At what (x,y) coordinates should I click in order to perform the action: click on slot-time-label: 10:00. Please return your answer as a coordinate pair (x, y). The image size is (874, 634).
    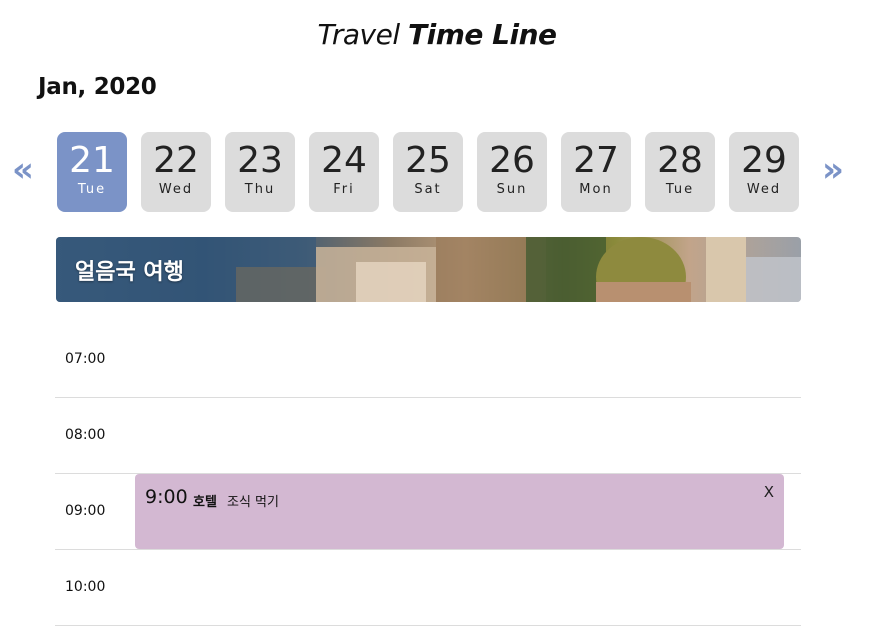
    Looking at the image, I should click on (85, 587).